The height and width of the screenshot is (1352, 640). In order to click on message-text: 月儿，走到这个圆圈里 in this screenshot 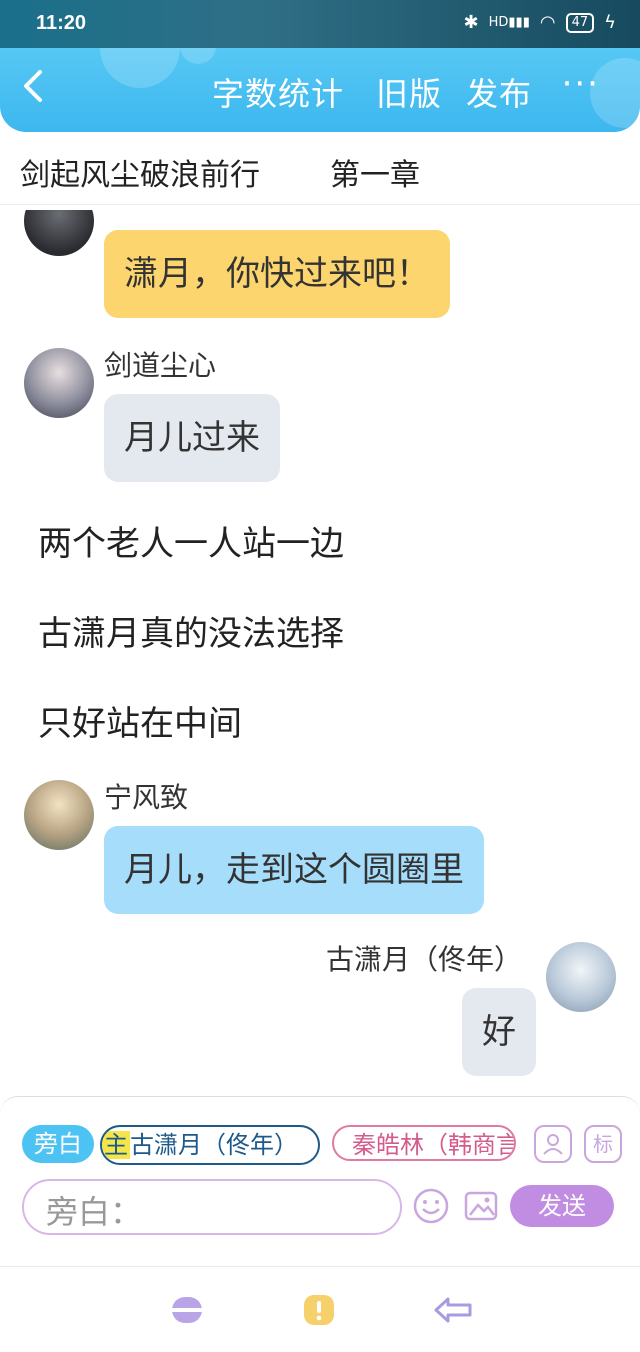, I will do `click(294, 870)`.